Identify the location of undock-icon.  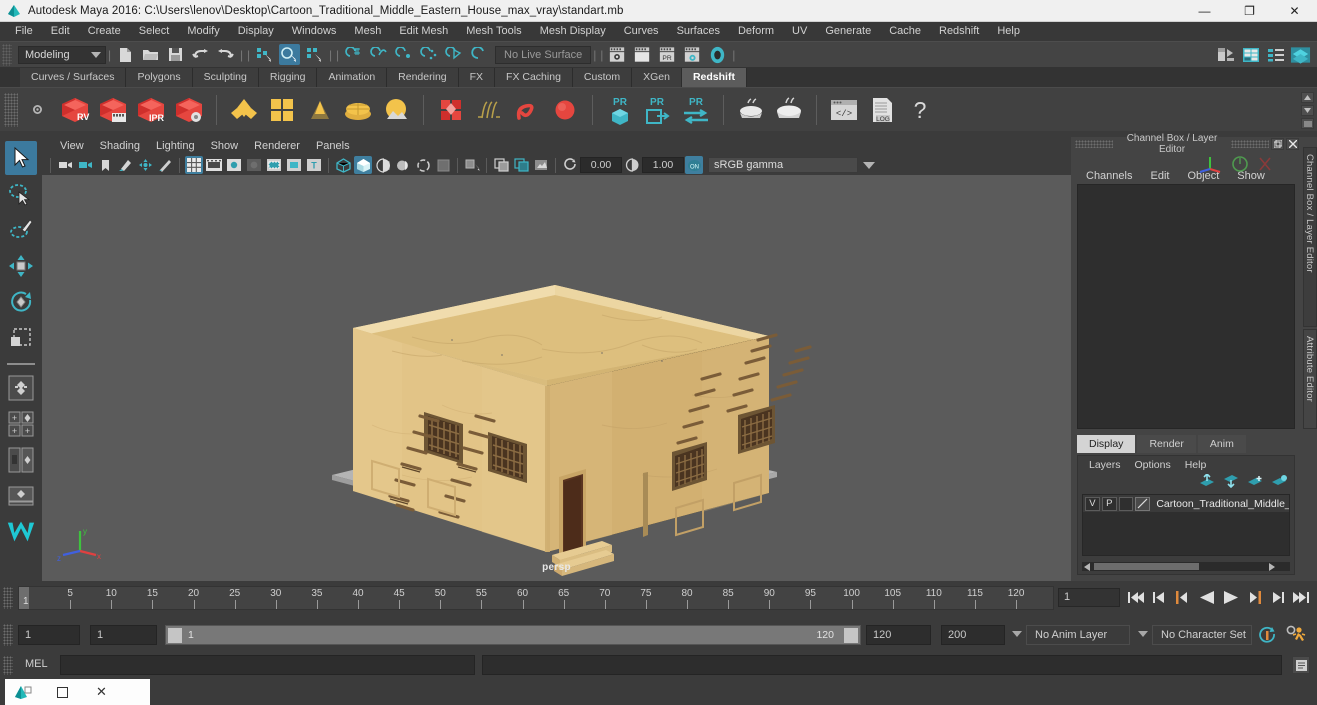
(1277, 144).